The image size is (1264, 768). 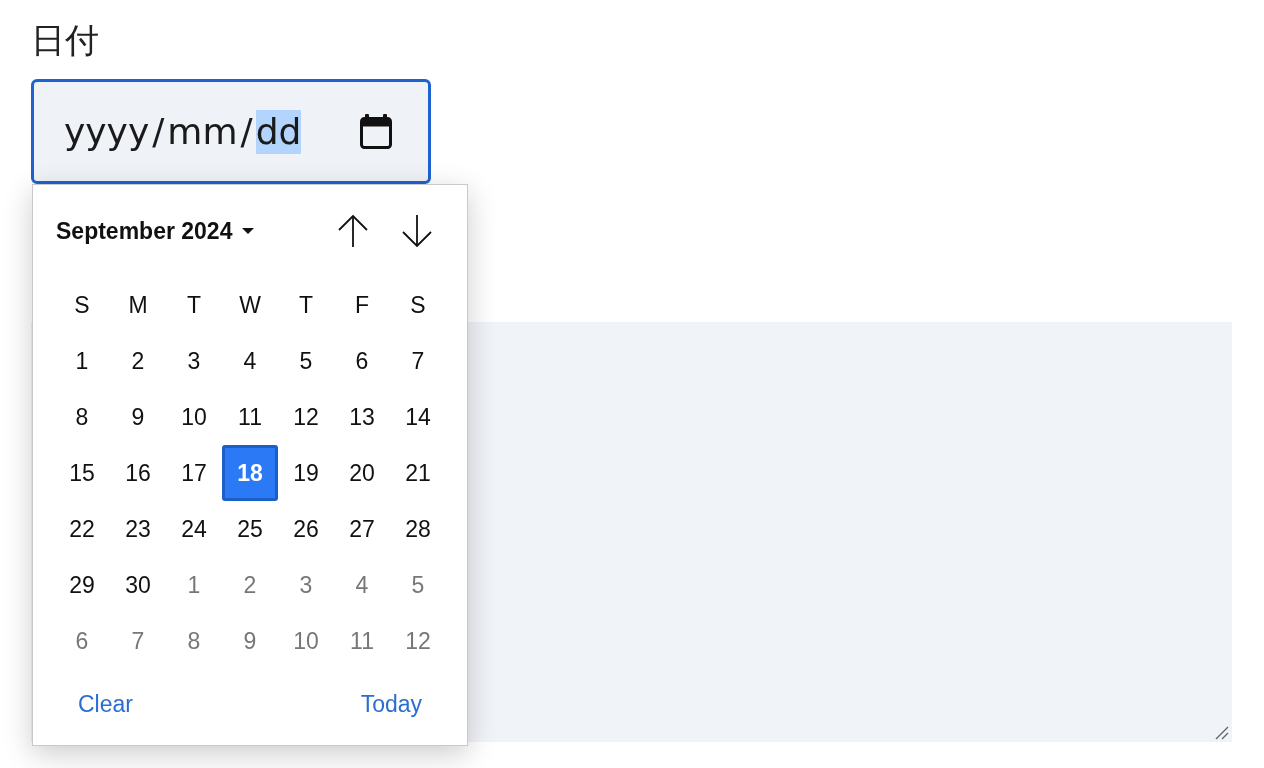 What do you see at coordinates (138, 529) in the screenshot?
I see `day-cell: 23` at bounding box center [138, 529].